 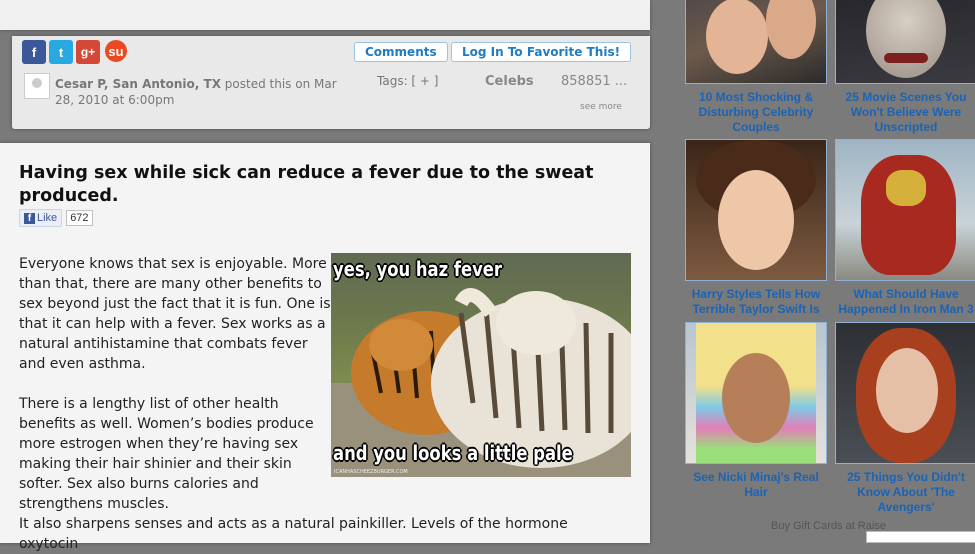 I want to click on see-more-link: see more, so click(x=601, y=107).